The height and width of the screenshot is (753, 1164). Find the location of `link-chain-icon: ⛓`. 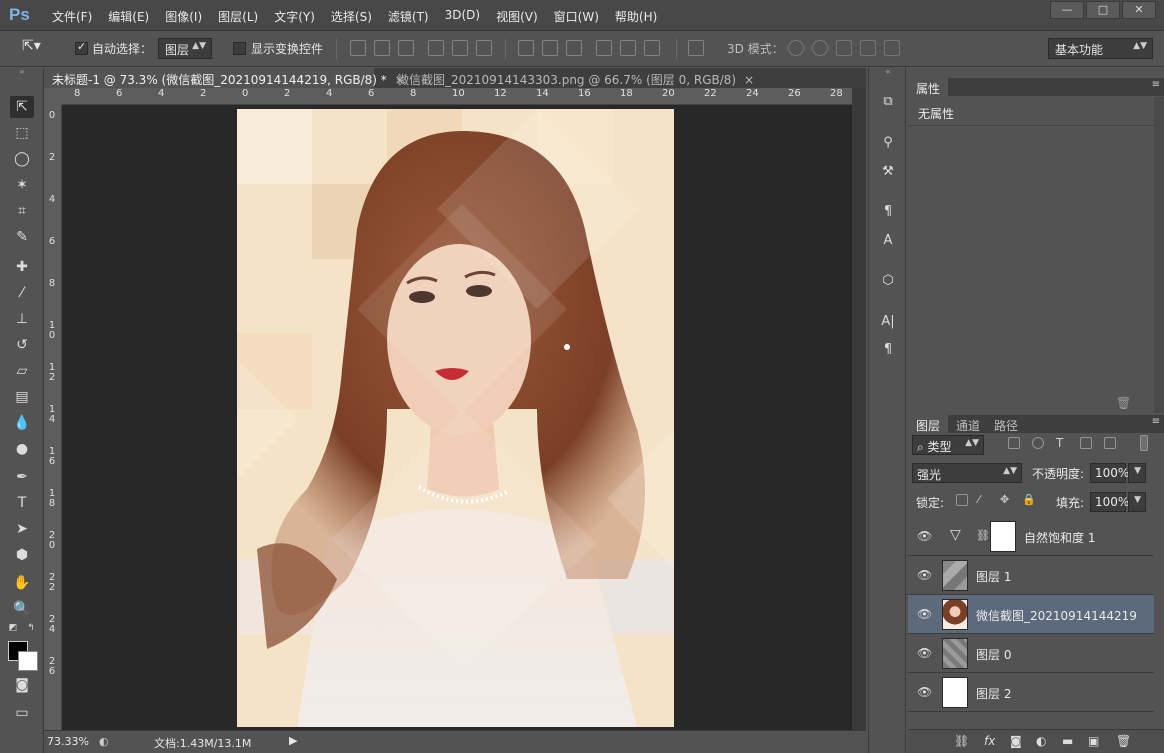

link-chain-icon: ⛓ is located at coordinates (983, 535).